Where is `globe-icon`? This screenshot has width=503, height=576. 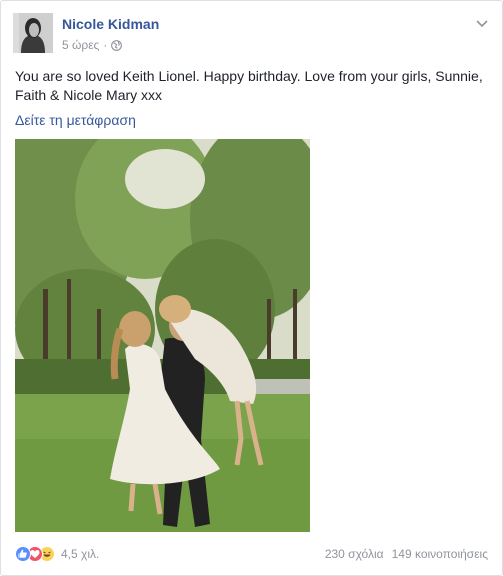 globe-icon is located at coordinates (117, 45).